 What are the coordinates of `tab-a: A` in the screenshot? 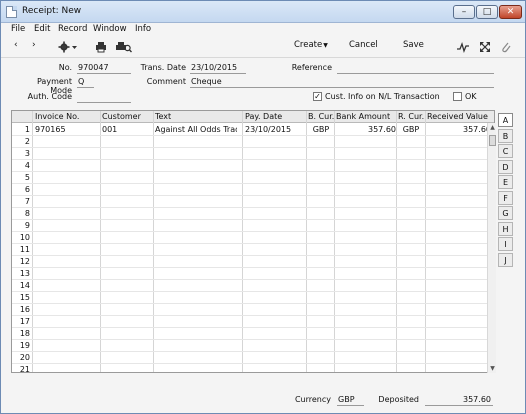 It's located at (505, 120).